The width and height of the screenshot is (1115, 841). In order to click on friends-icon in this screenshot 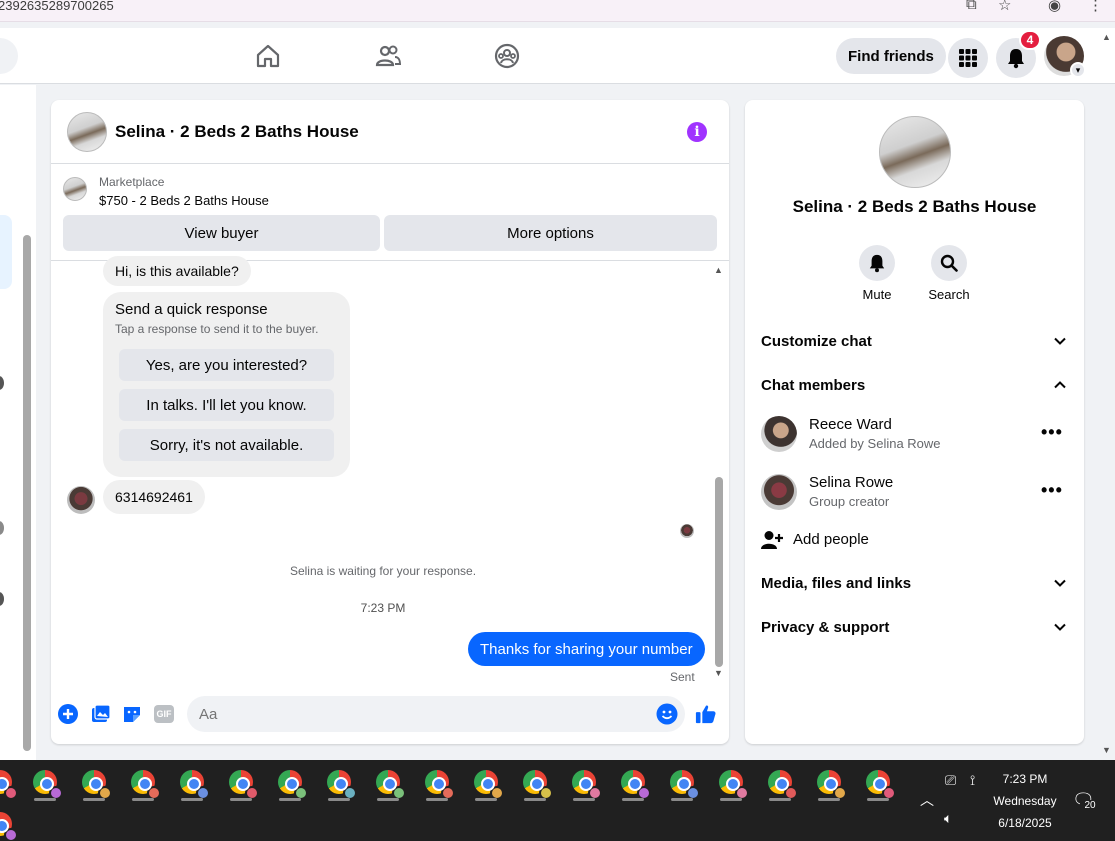, I will do `click(388, 56)`.